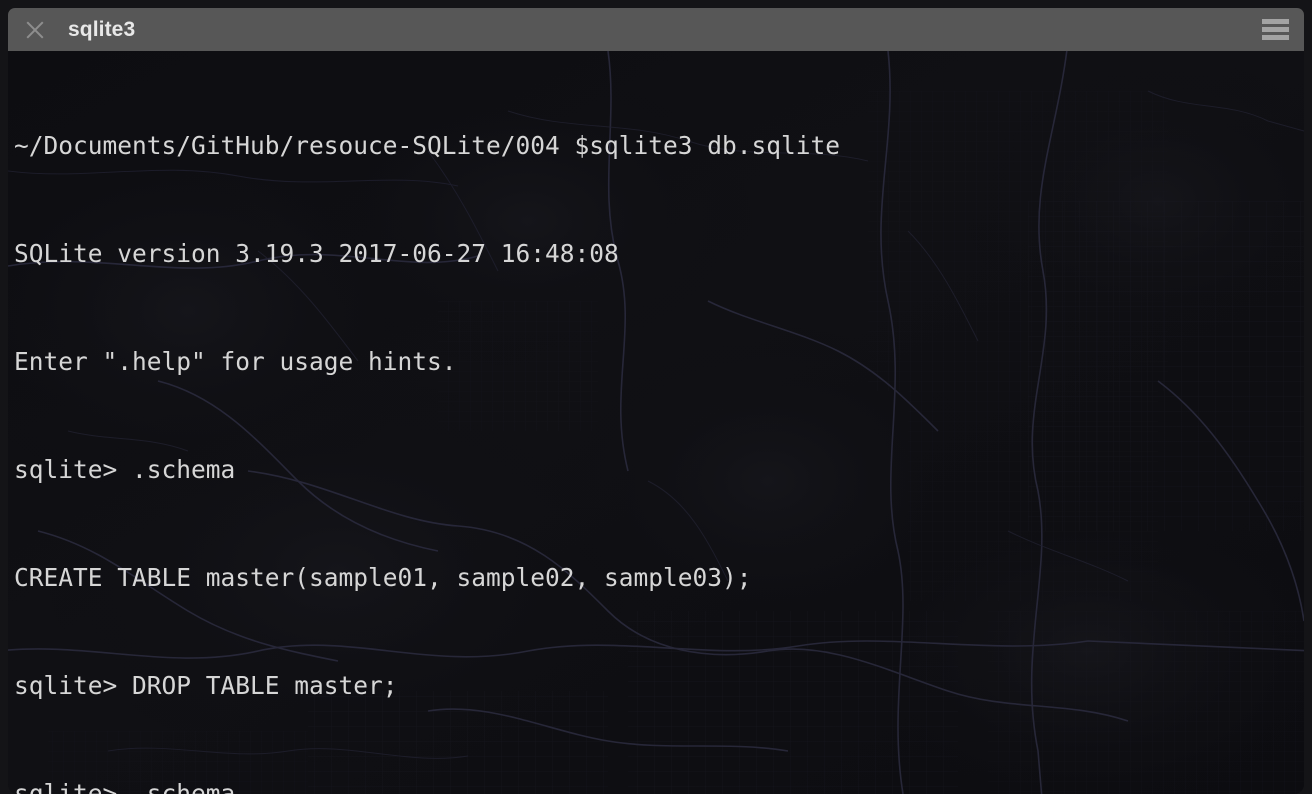 The width and height of the screenshot is (1312, 794). What do you see at coordinates (102, 29) in the screenshot?
I see `window-title: sqlite3` at bounding box center [102, 29].